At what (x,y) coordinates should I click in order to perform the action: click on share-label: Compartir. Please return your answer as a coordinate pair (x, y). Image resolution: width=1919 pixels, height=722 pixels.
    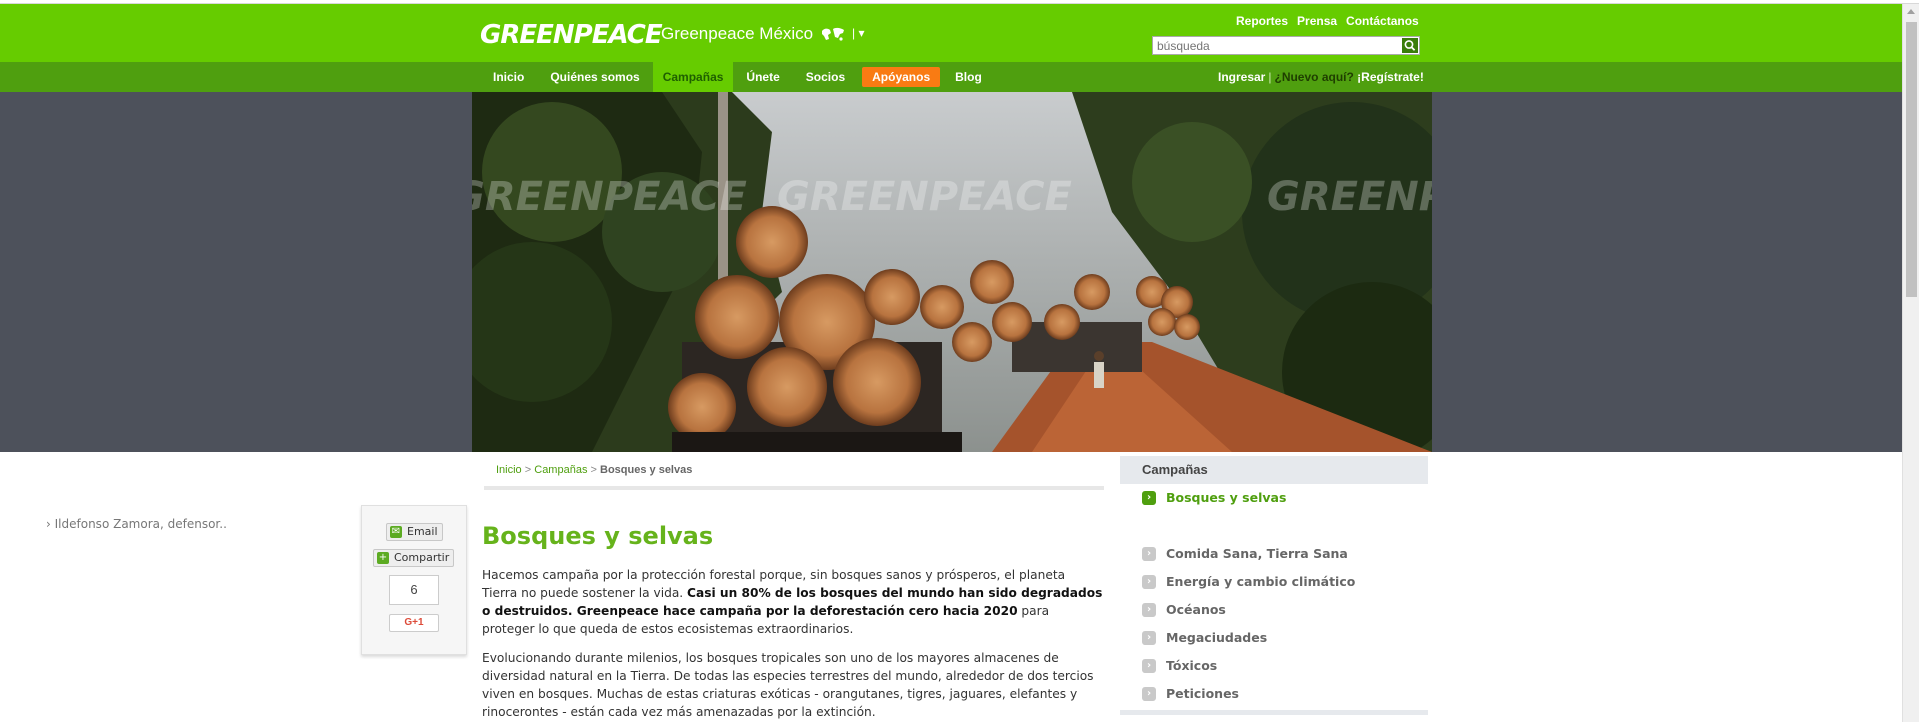
    Looking at the image, I should click on (422, 557).